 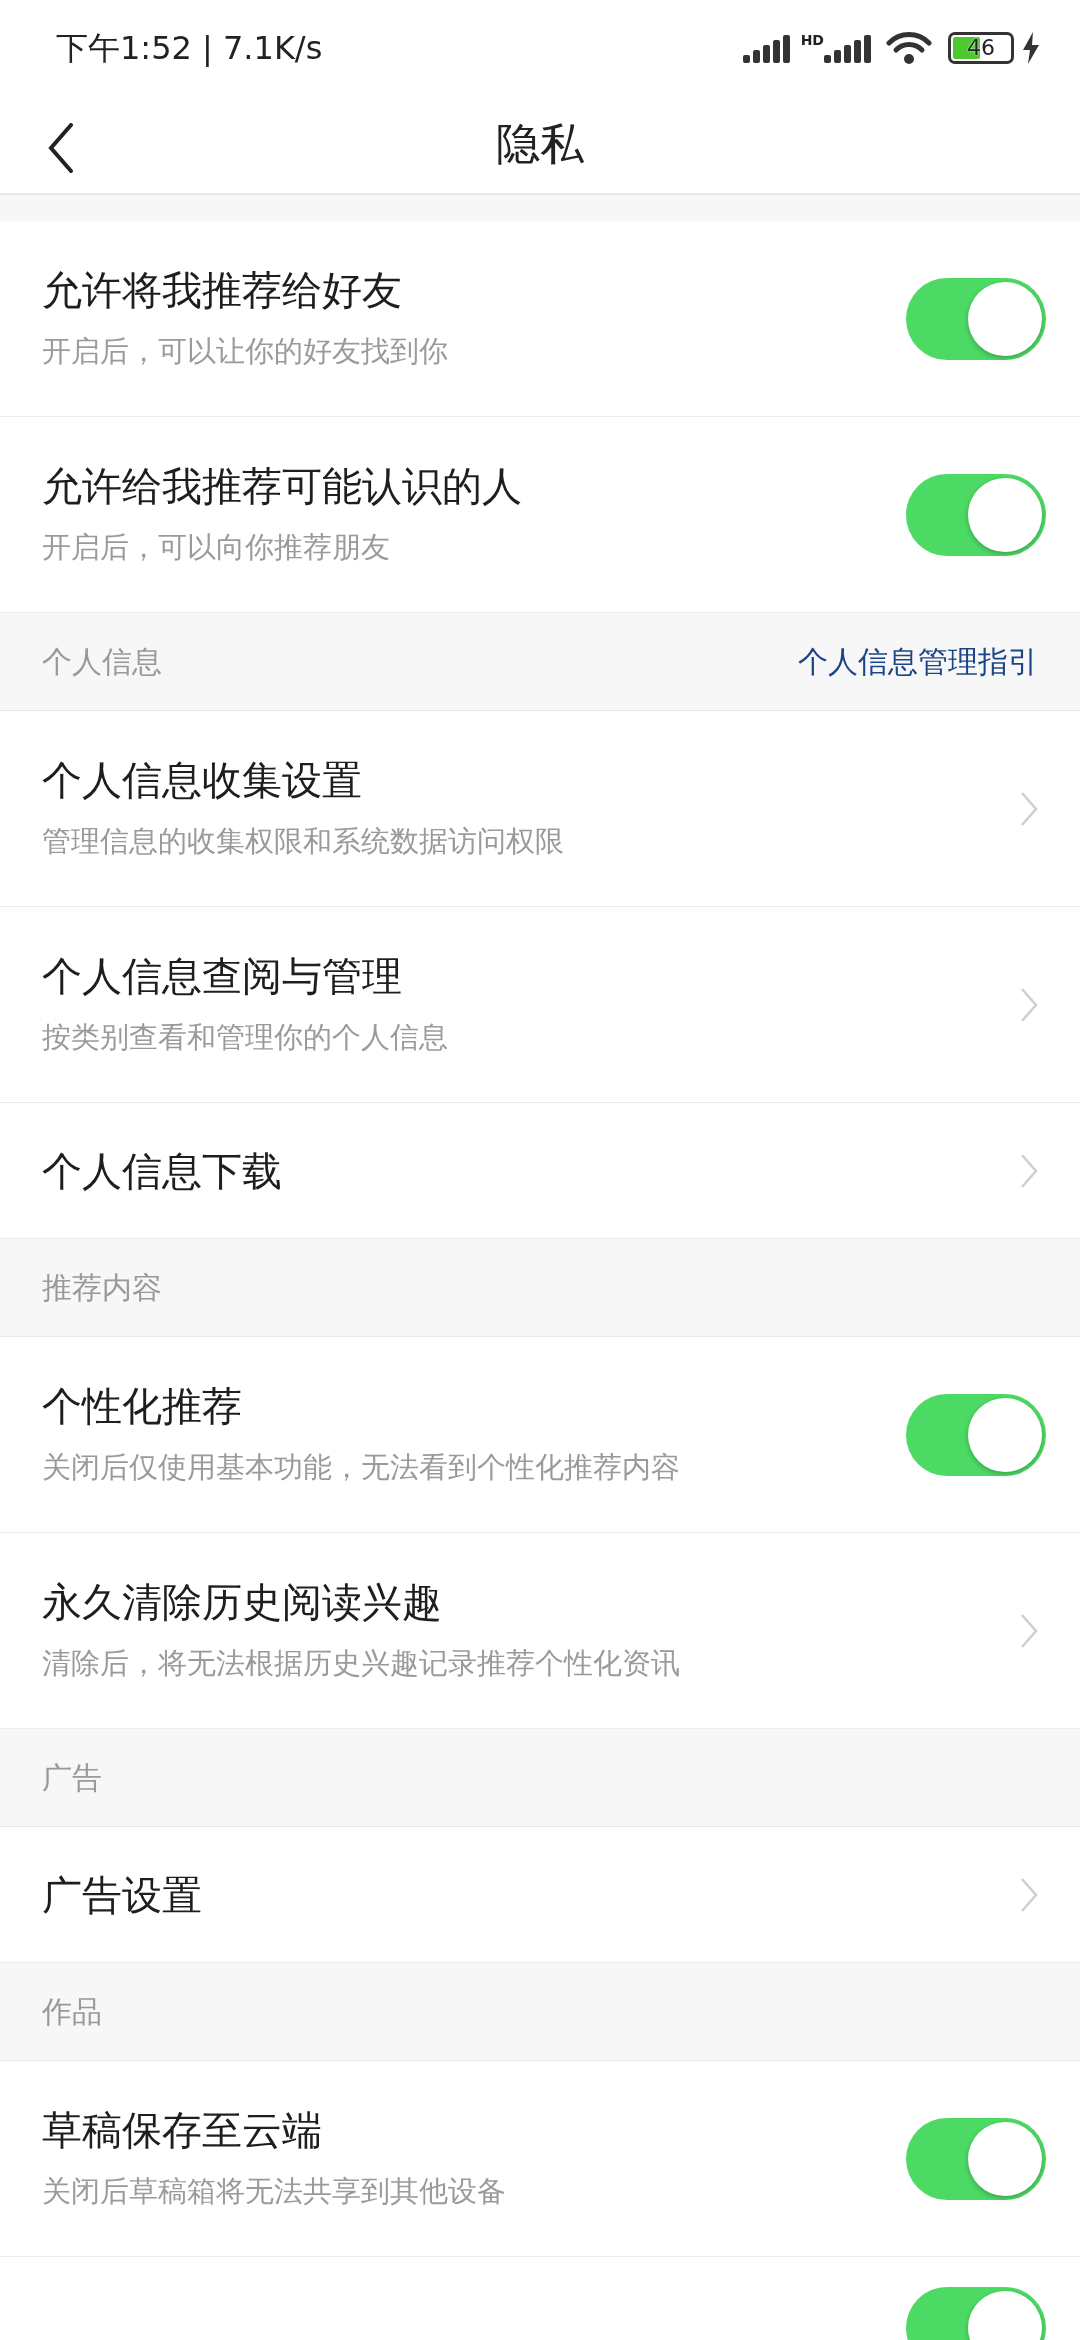 I want to click on setting-description: 清除后，将无法根据历史兴趣记录推荐个性化资讯, so click(x=361, y=1663).